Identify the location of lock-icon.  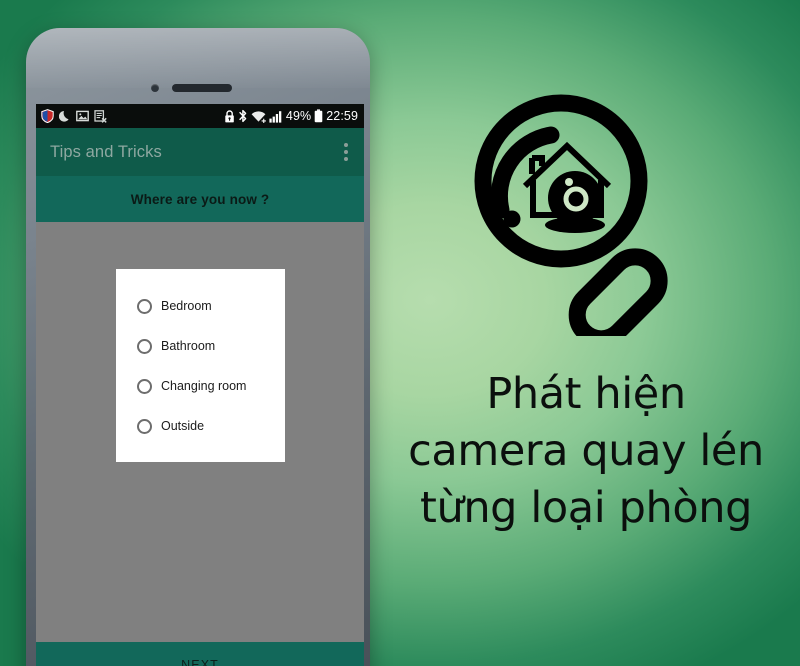
(229, 115).